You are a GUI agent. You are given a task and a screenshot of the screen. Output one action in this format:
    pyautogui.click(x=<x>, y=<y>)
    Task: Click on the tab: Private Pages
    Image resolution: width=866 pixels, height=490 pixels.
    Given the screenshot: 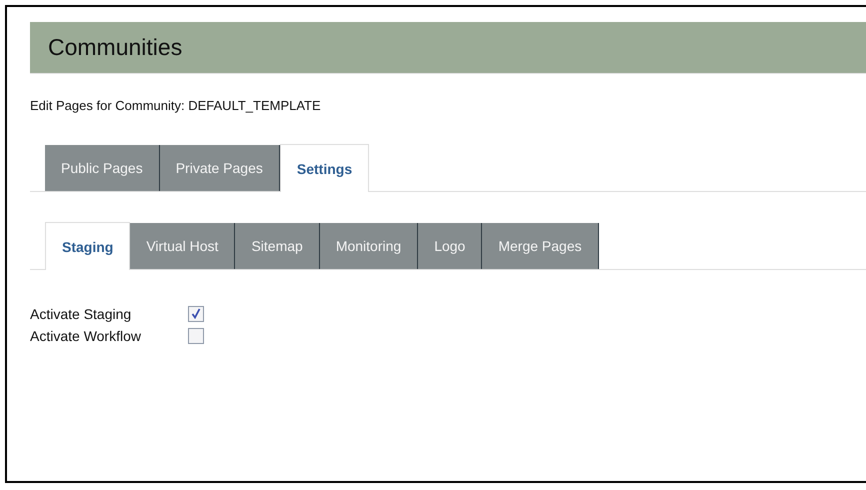 What is the action you would take?
    pyautogui.click(x=220, y=168)
    